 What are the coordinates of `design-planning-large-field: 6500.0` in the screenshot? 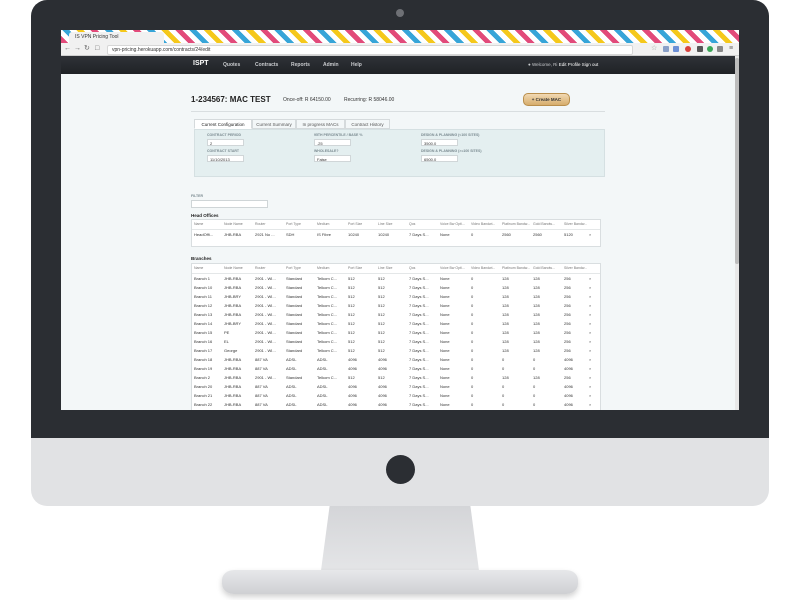 It's located at (439, 158).